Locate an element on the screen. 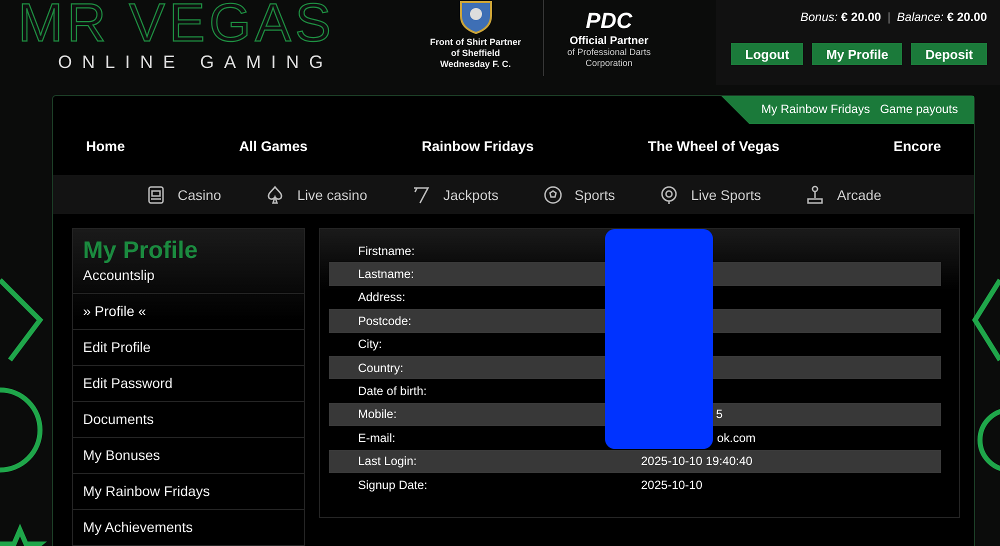 Image resolution: width=1000 pixels, height=546 pixels. sidebar-item: Edit Password is located at coordinates (188, 384).